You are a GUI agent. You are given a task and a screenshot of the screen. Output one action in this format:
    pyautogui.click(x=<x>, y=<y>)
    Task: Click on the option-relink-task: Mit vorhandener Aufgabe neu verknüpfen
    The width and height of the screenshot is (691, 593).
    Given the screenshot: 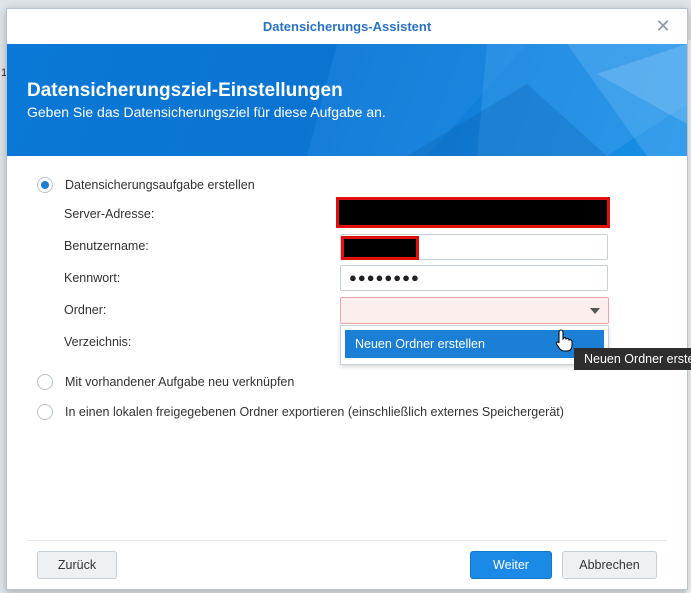 What is the action you would take?
    pyautogui.click(x=165, y=382)
    